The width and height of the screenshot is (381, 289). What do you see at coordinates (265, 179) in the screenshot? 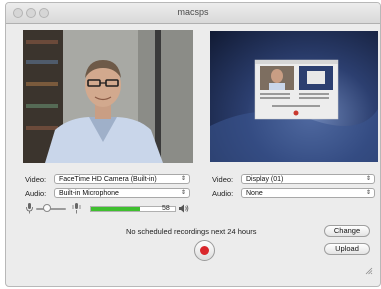
I see `display-source-value: Display (01)` at bounding box center [265, 179].